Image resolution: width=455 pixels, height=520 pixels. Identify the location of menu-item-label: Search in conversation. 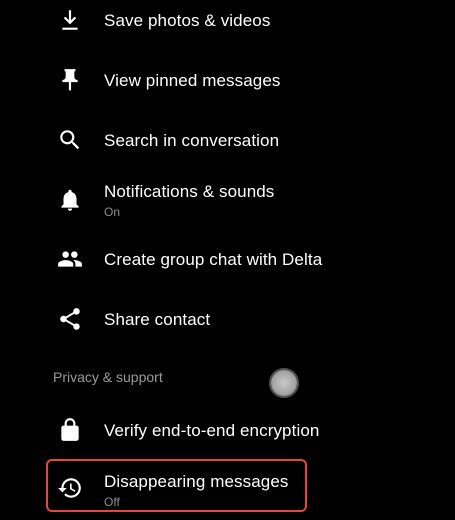
(192, 140).